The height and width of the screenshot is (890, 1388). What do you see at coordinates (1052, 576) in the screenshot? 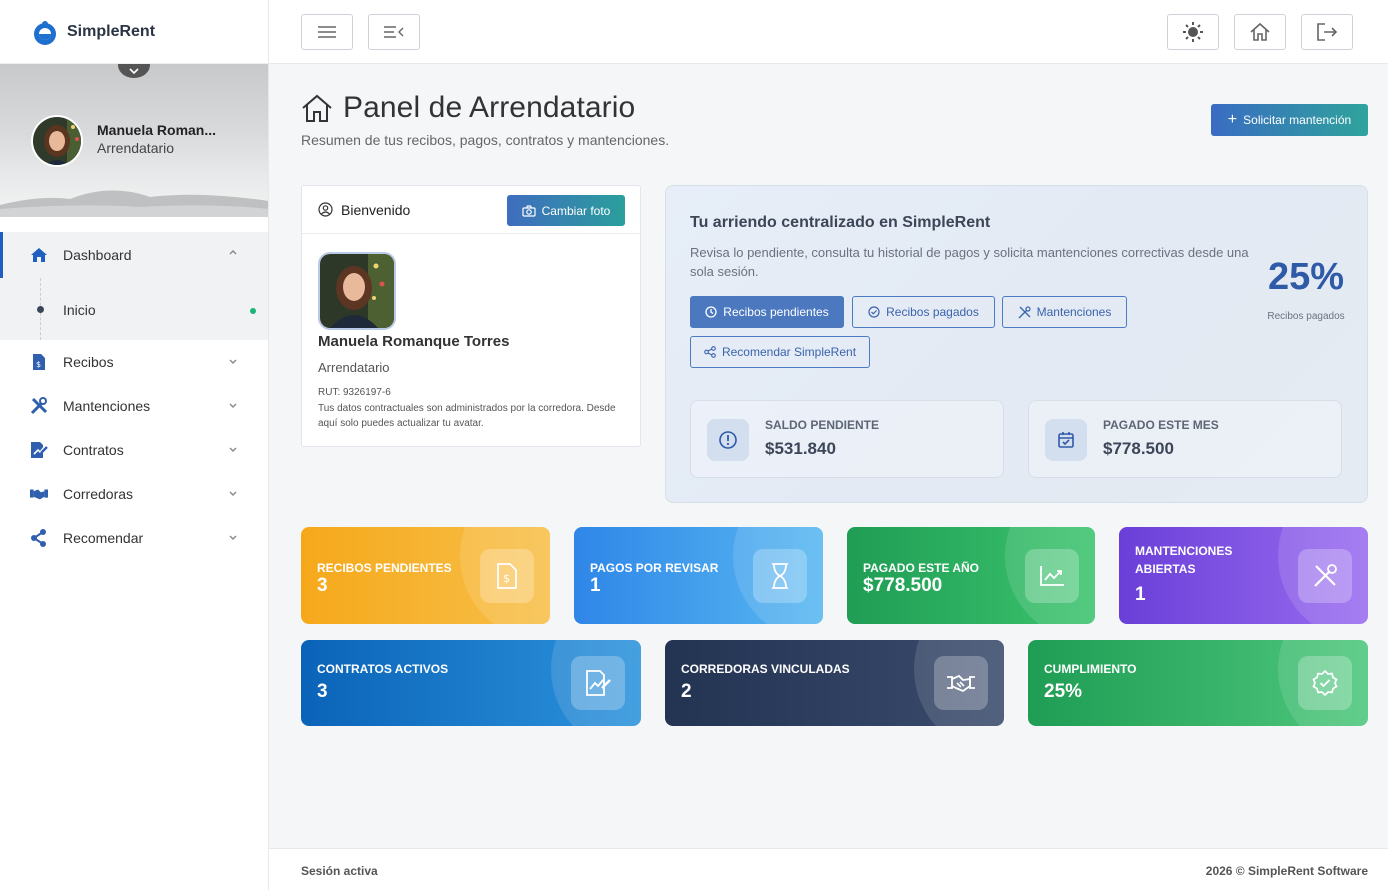
I see `chart-trend-icon` at bounding box center [1052, 576].